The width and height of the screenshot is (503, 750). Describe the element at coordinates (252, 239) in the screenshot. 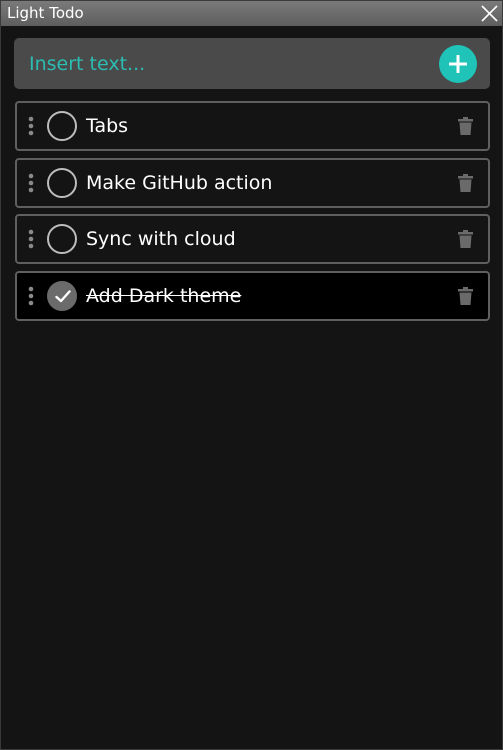

I see `todo-item: Sync with cloud` at that location.